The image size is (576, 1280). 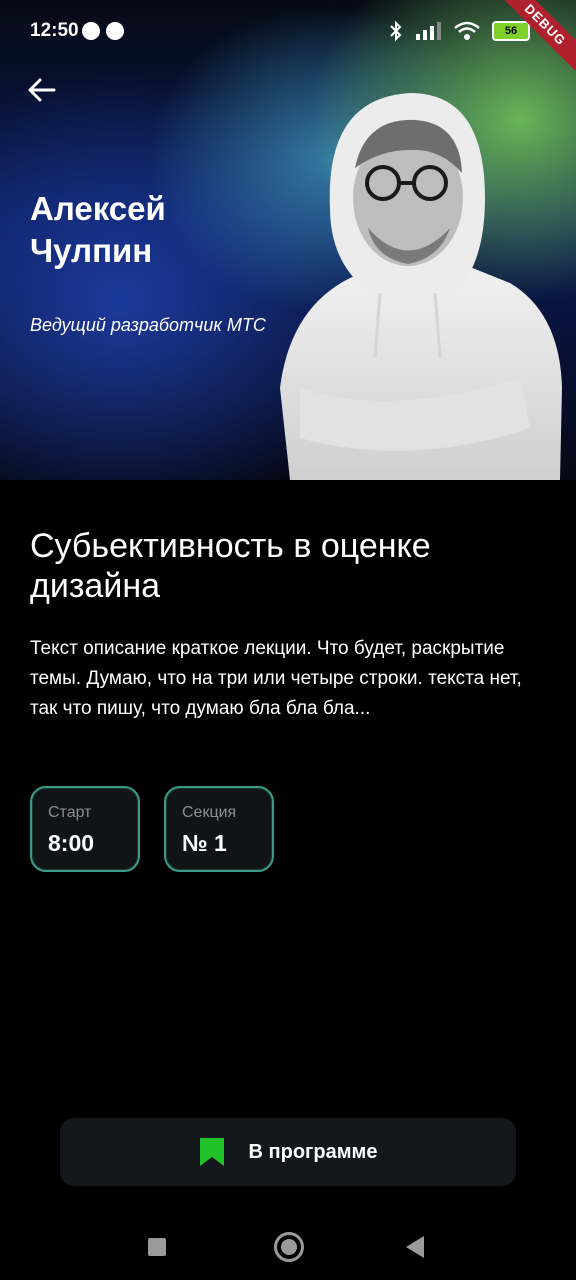 What do you see at coordinates (211, 1152) in the screenshot?
I see `bookmark-icon` at bounding box center [211, 1152].